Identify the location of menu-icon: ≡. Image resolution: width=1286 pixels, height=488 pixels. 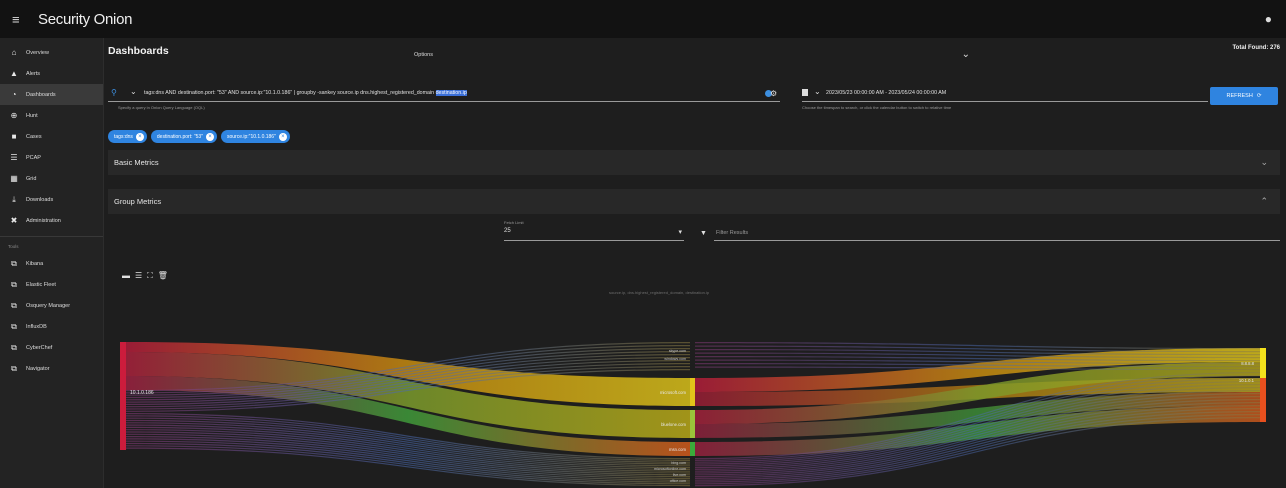
(18, 19).